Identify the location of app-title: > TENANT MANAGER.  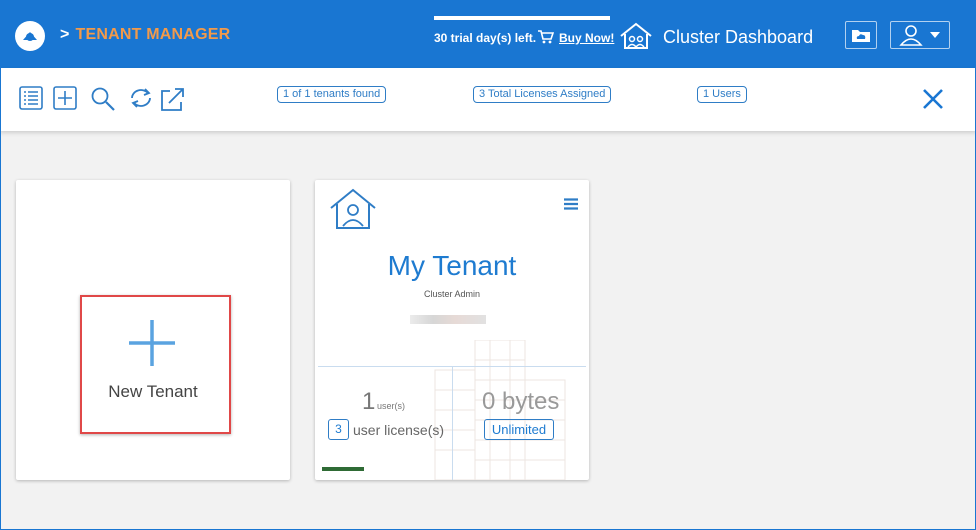
(145, 35).